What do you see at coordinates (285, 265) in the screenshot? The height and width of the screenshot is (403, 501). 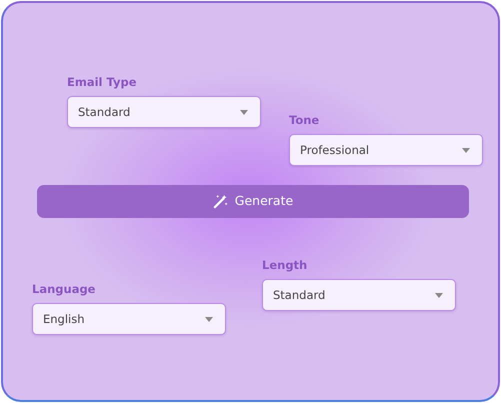 I see `field-label: Length` at bounding box center [285, 265].